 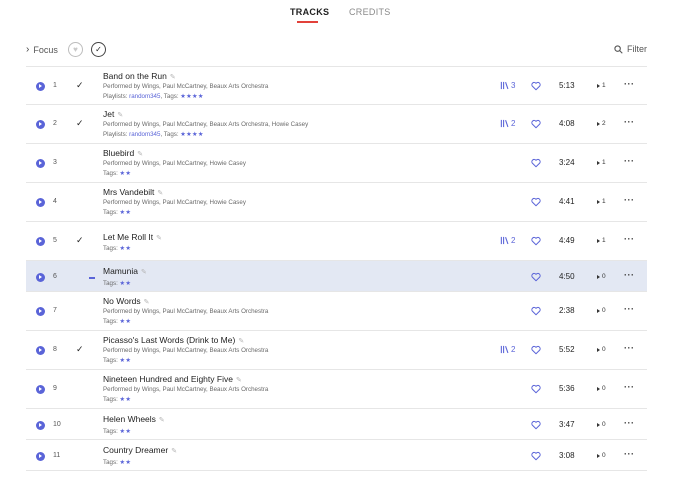 I want to click on tab-tracks: TRACKS, so click(x=309, y=12).